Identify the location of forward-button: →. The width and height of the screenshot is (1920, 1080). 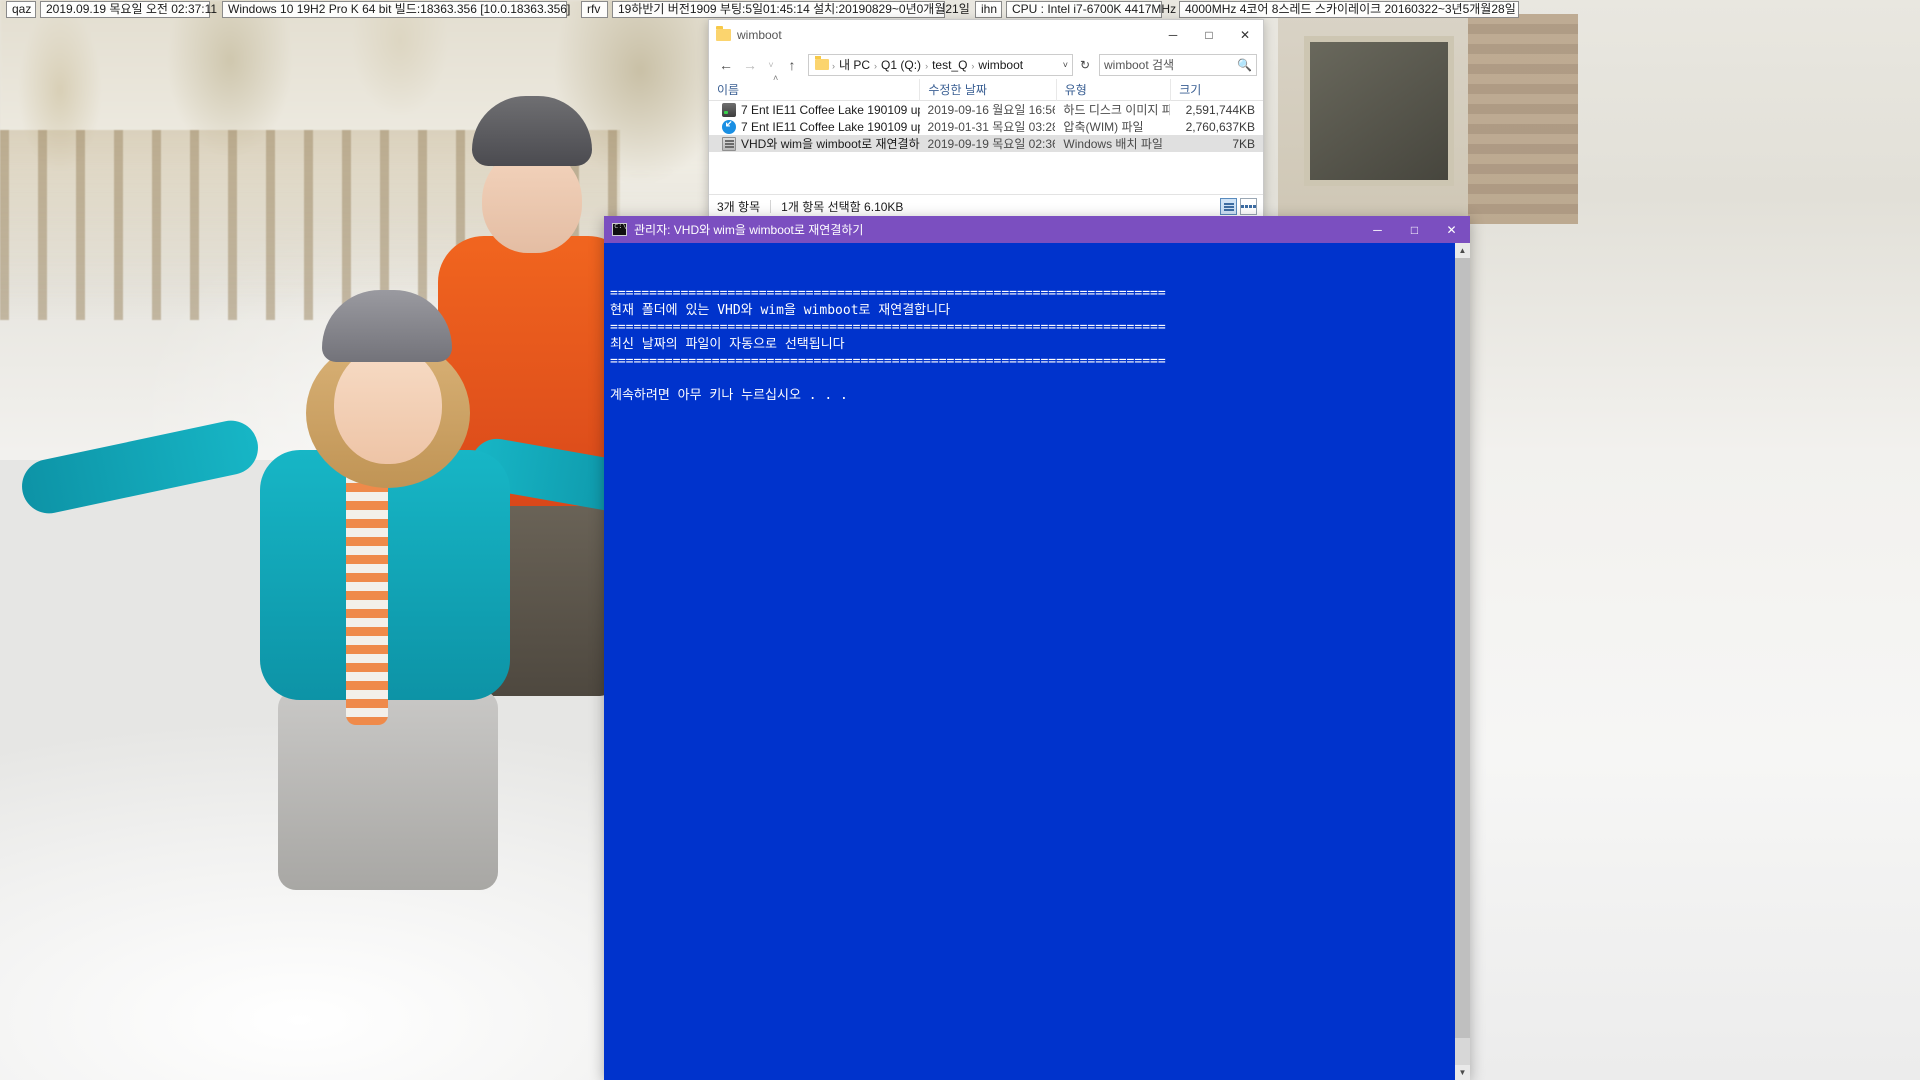
(750, 65).